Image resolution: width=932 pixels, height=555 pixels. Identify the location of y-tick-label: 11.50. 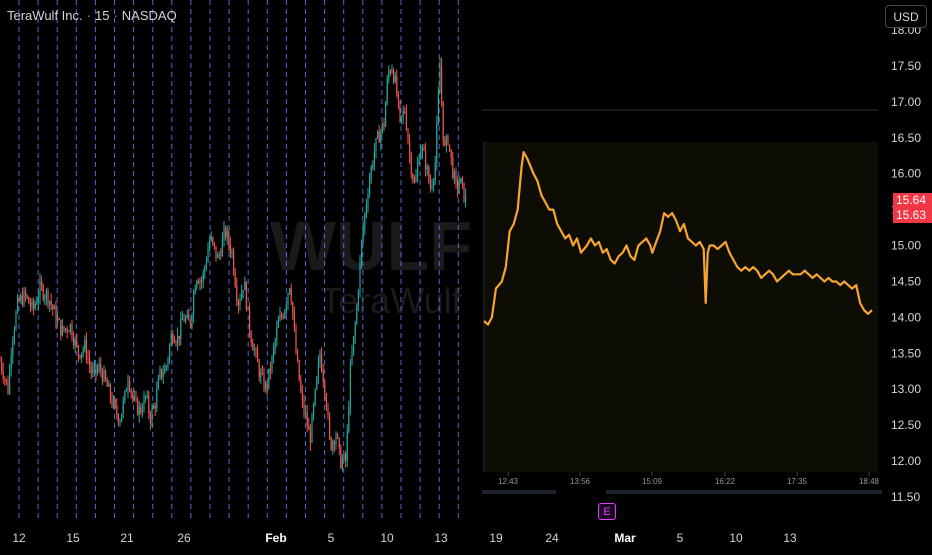
(905, 497).